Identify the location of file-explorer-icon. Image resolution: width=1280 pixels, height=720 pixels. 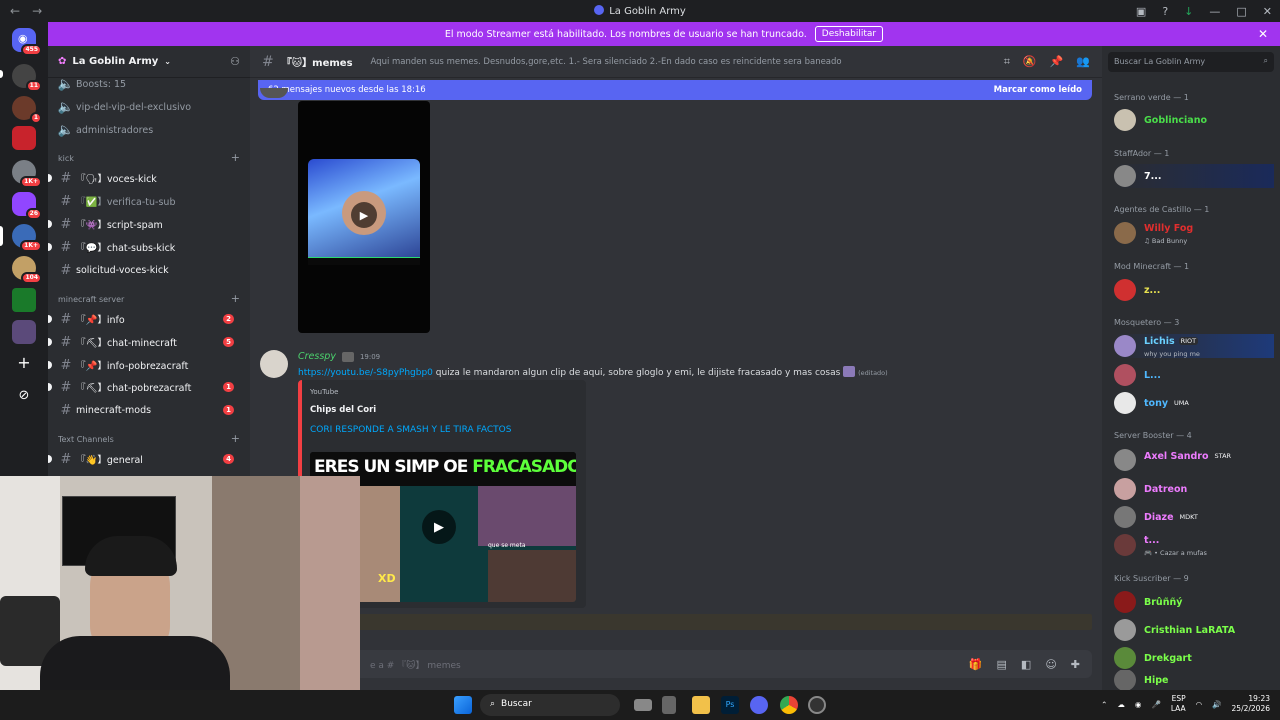
(701, 705).